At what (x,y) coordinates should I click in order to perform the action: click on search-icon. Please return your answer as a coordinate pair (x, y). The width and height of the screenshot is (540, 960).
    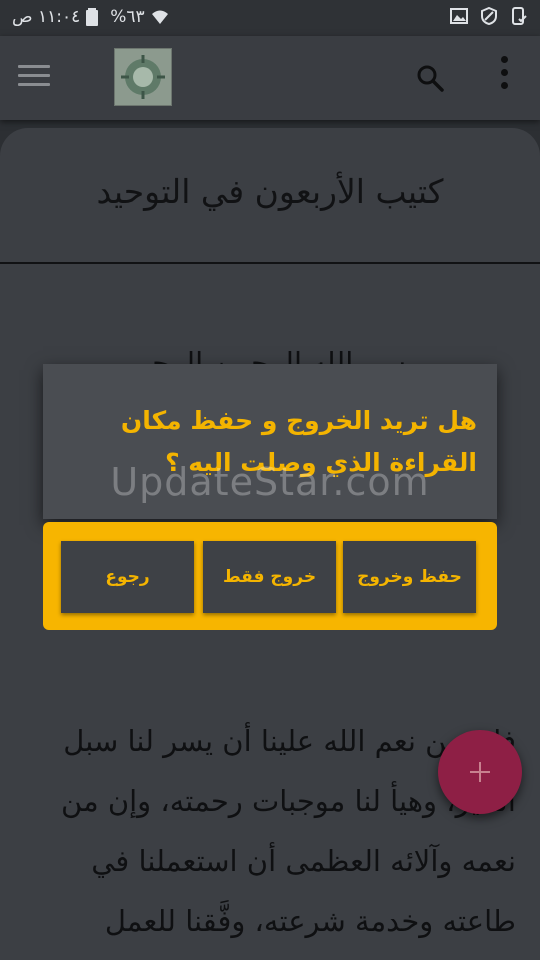
    Looking at the image, I should click on (430, 78).